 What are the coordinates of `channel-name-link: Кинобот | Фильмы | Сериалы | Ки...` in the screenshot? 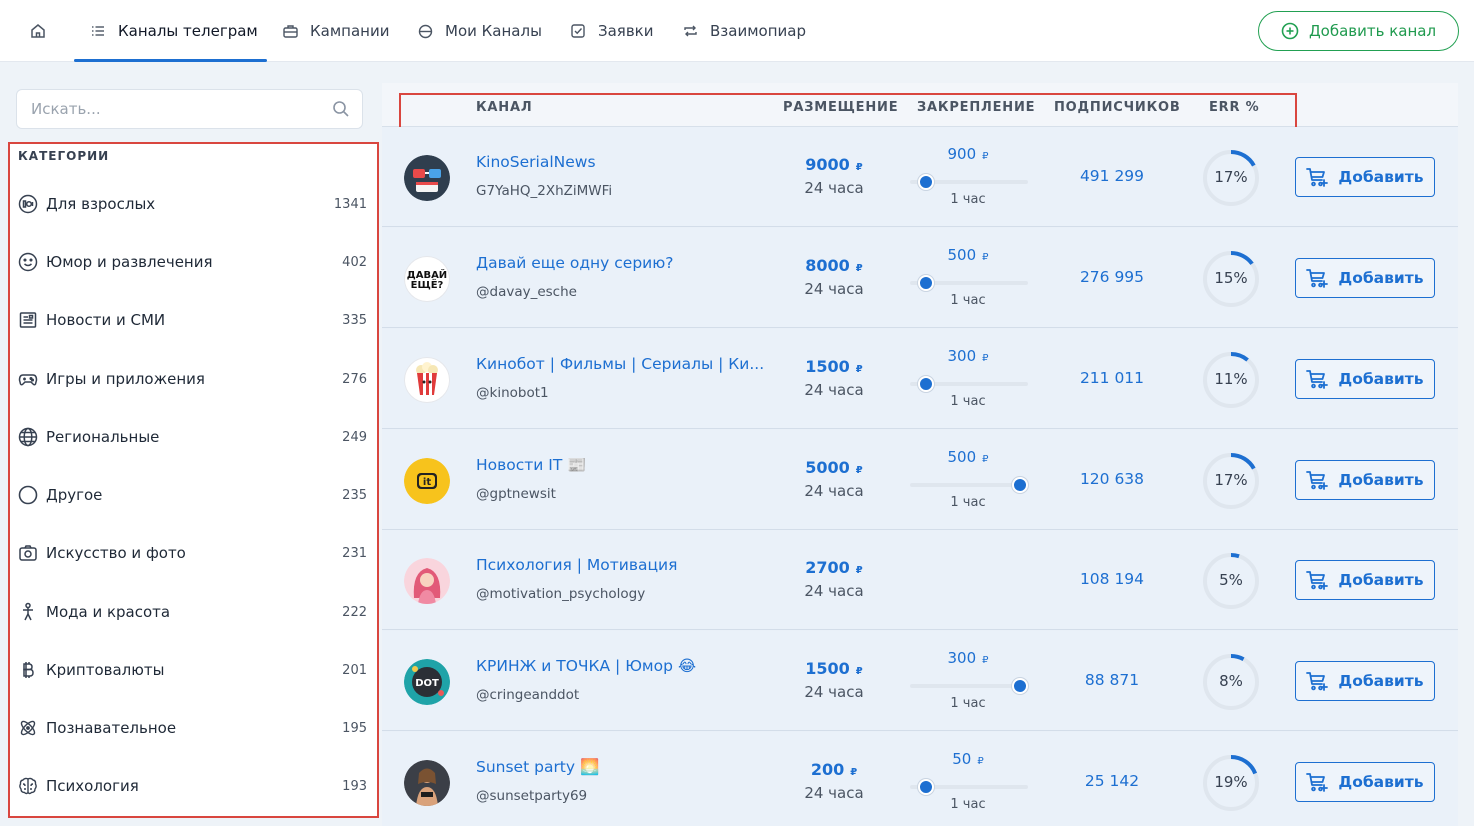 It's located at (620, 364).